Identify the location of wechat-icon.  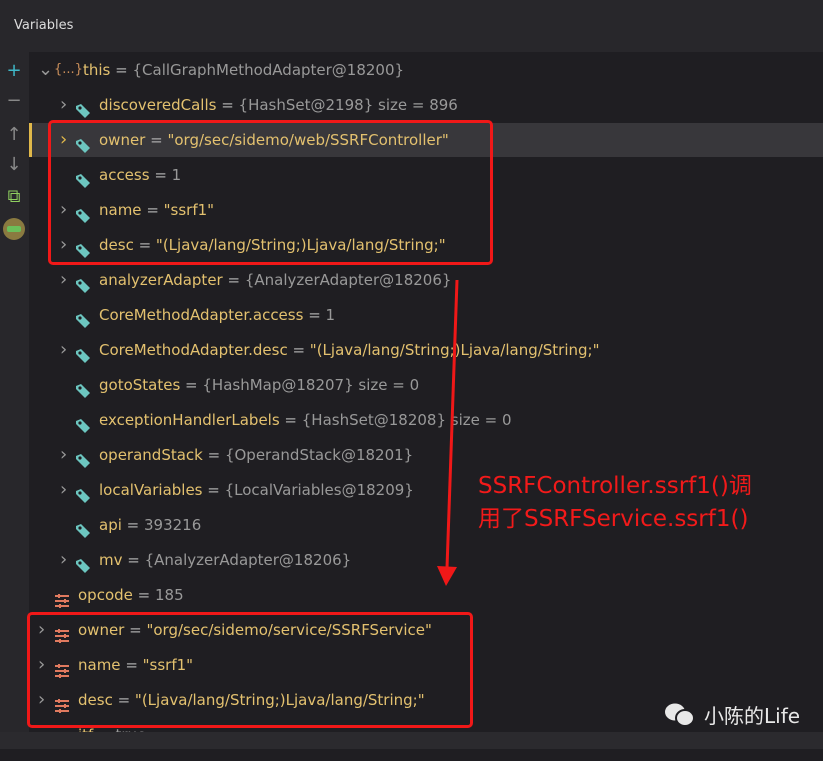
(680, 715).